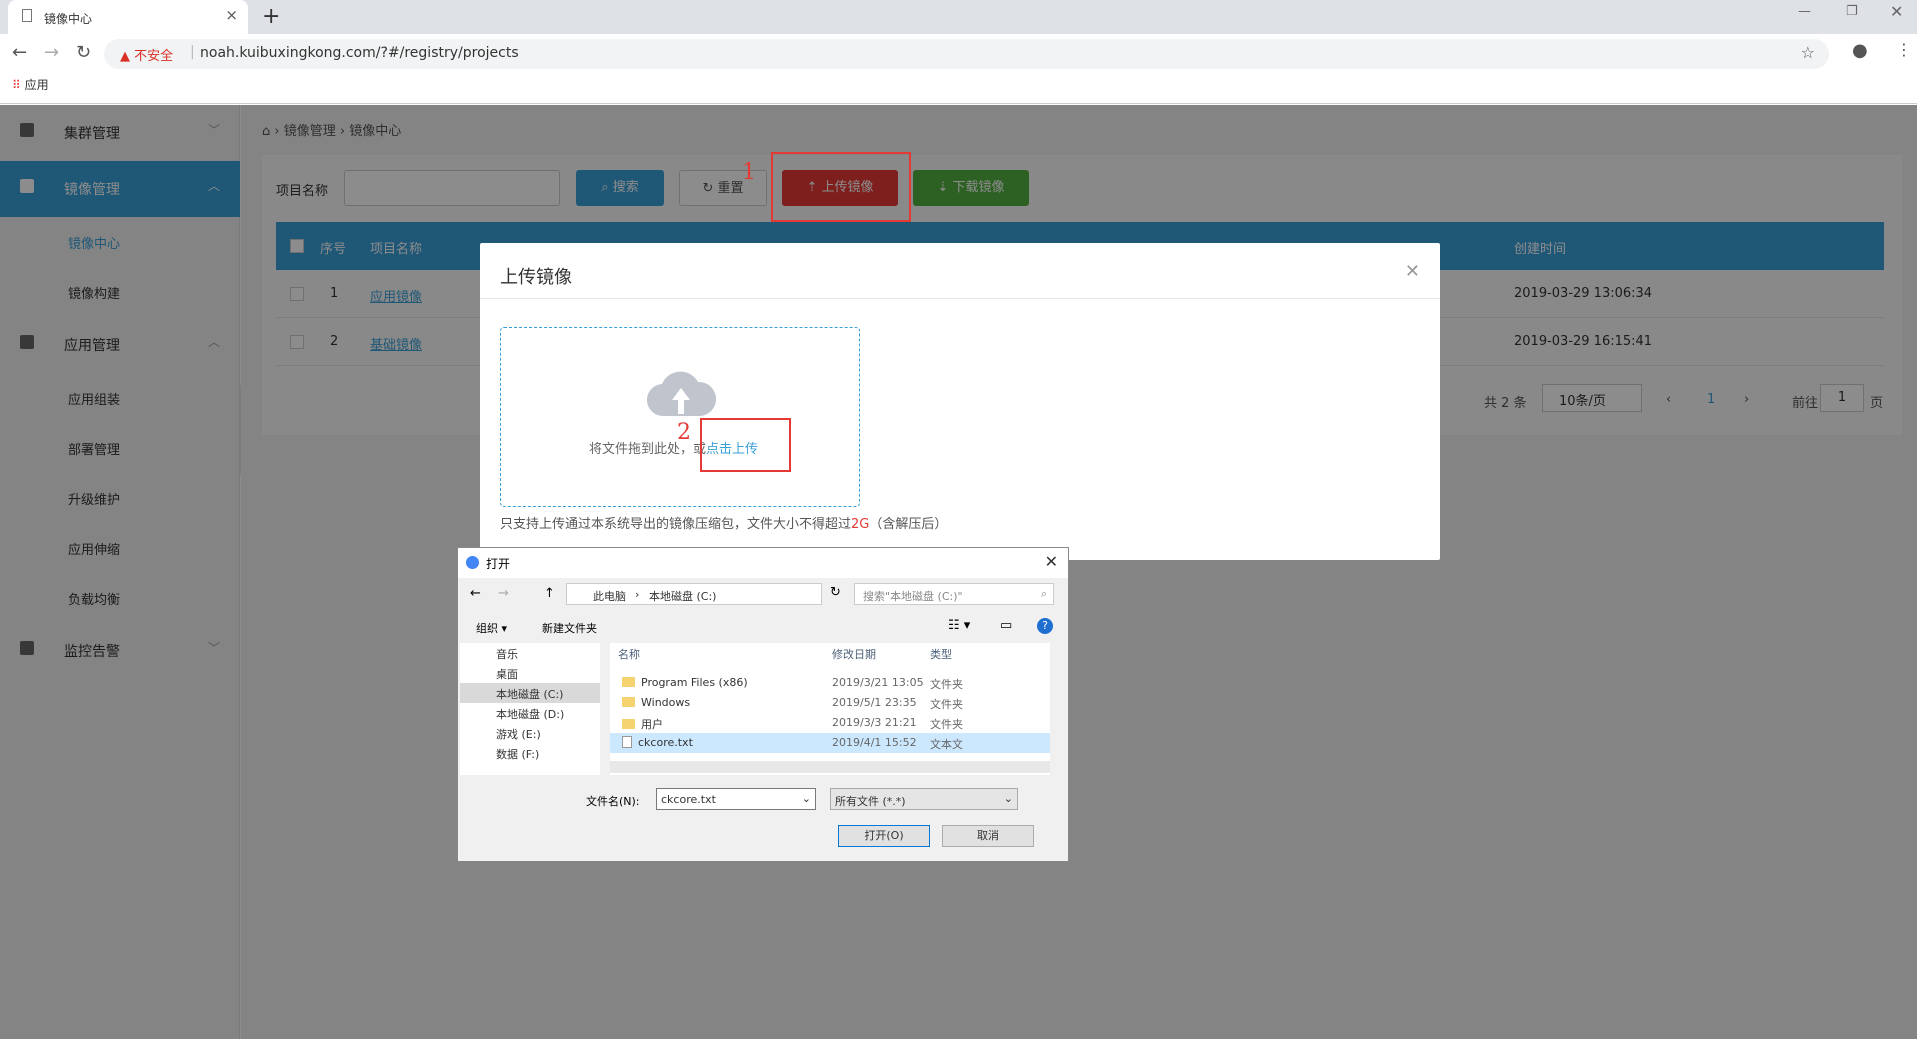 The width and height of the screenshot is (1917, 1039). Describe the element at coordinates (231, 15) in the screenshot. I see `close-tab-icon: ×` at that location.